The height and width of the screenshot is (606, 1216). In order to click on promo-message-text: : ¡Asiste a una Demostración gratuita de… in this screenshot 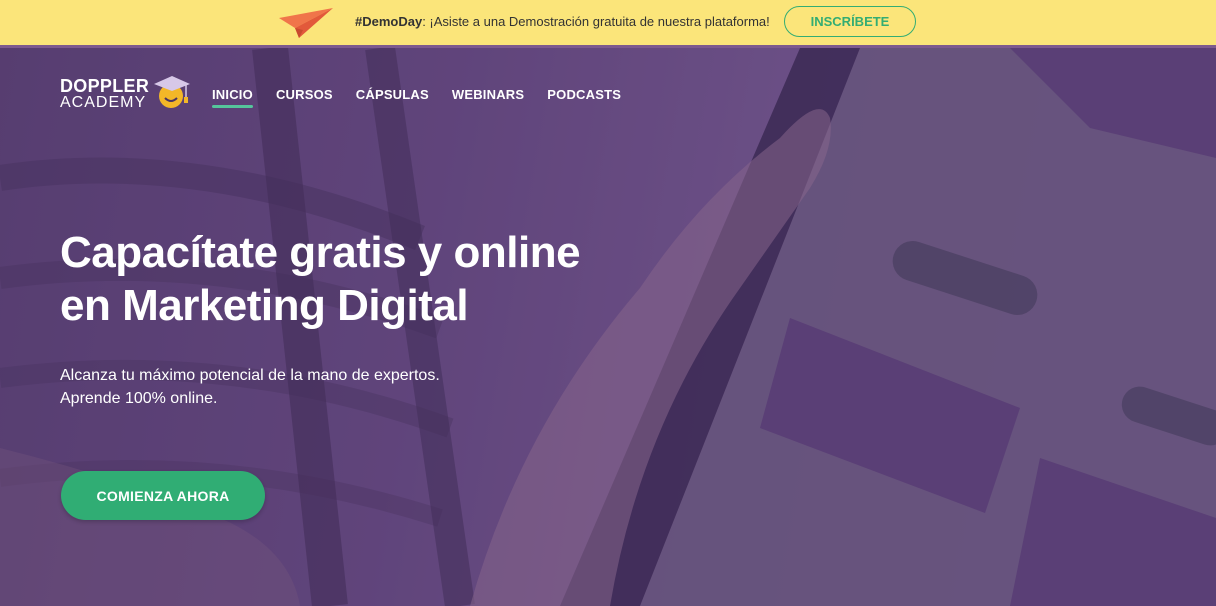, I will do `click(596, 21)`.